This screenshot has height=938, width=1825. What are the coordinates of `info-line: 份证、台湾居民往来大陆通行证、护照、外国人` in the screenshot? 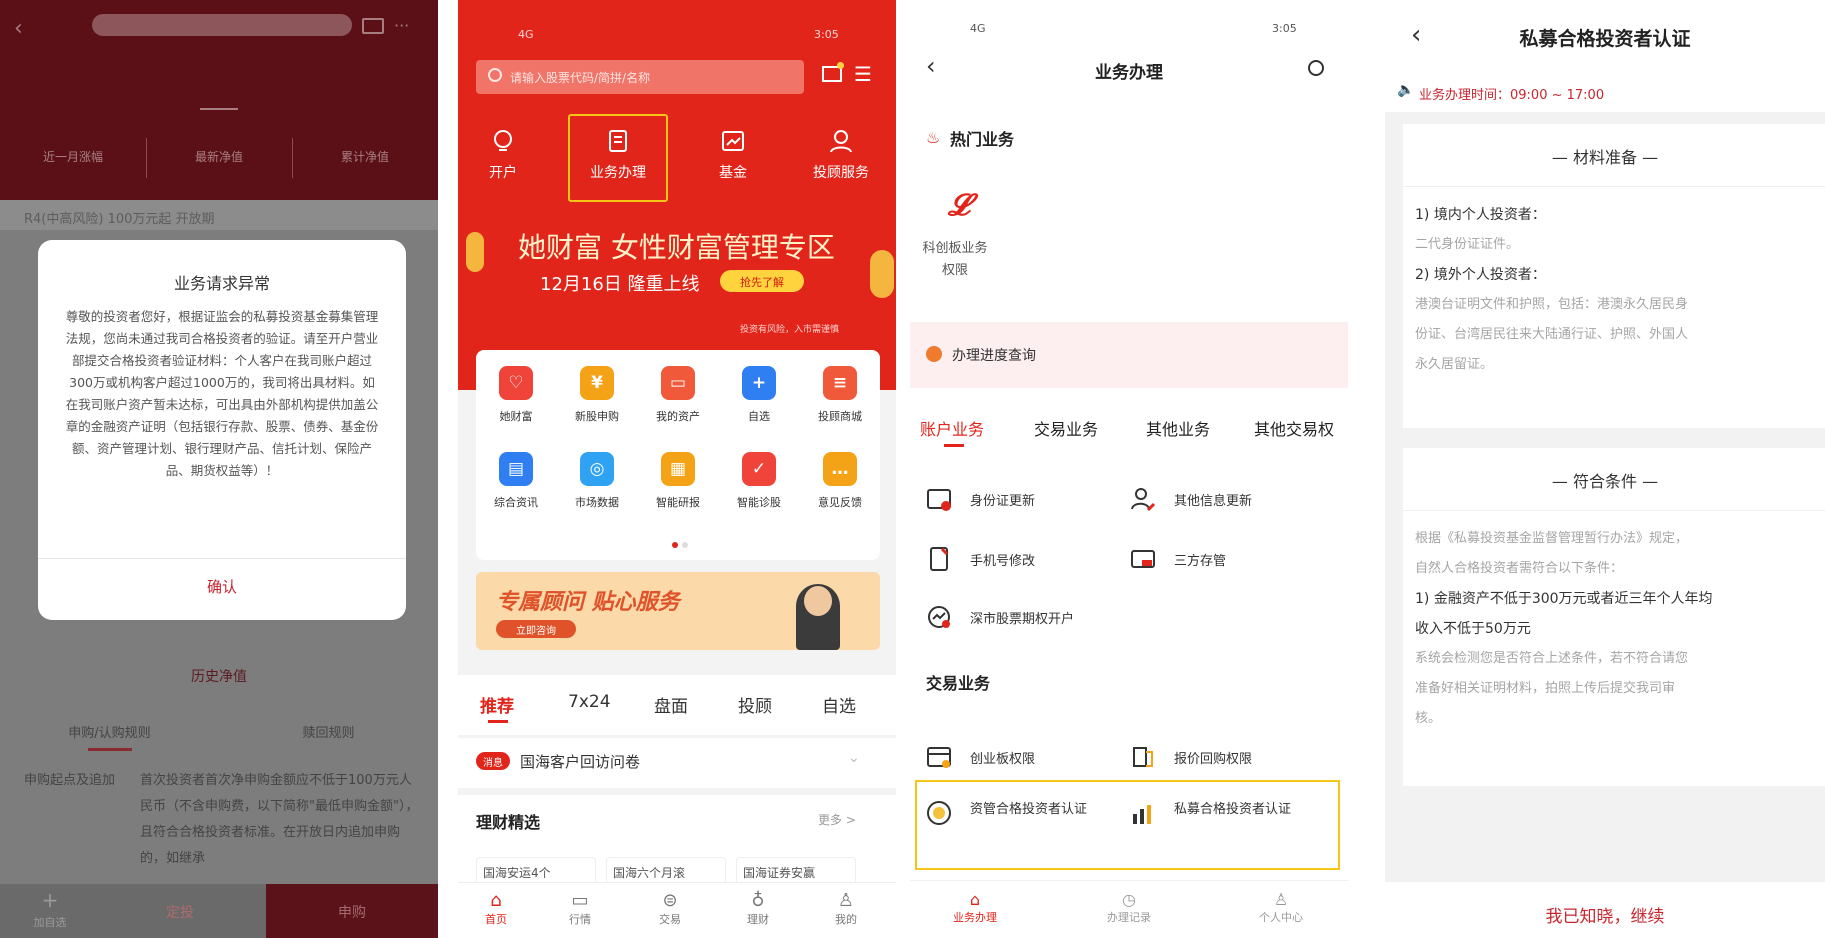 It's located at (1552, 334).